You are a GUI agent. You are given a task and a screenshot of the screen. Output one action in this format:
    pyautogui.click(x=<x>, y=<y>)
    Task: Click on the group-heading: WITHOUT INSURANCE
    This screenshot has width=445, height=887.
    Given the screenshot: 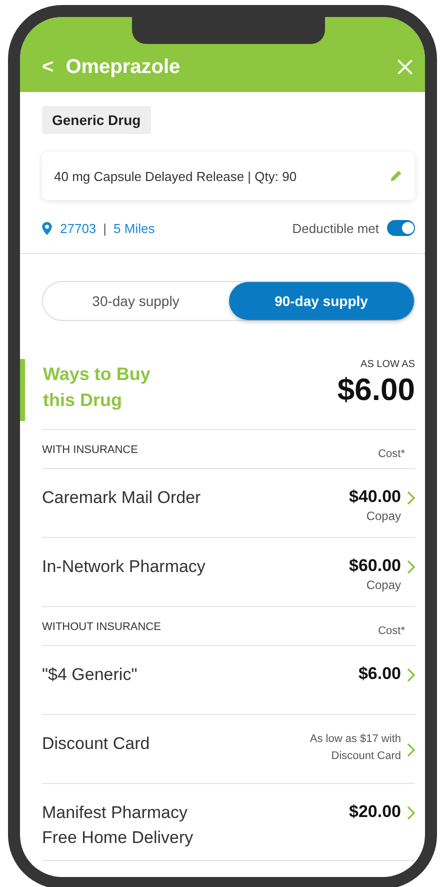 What is the action you would take?
    pyautogui.click(x=101, y=628)
    